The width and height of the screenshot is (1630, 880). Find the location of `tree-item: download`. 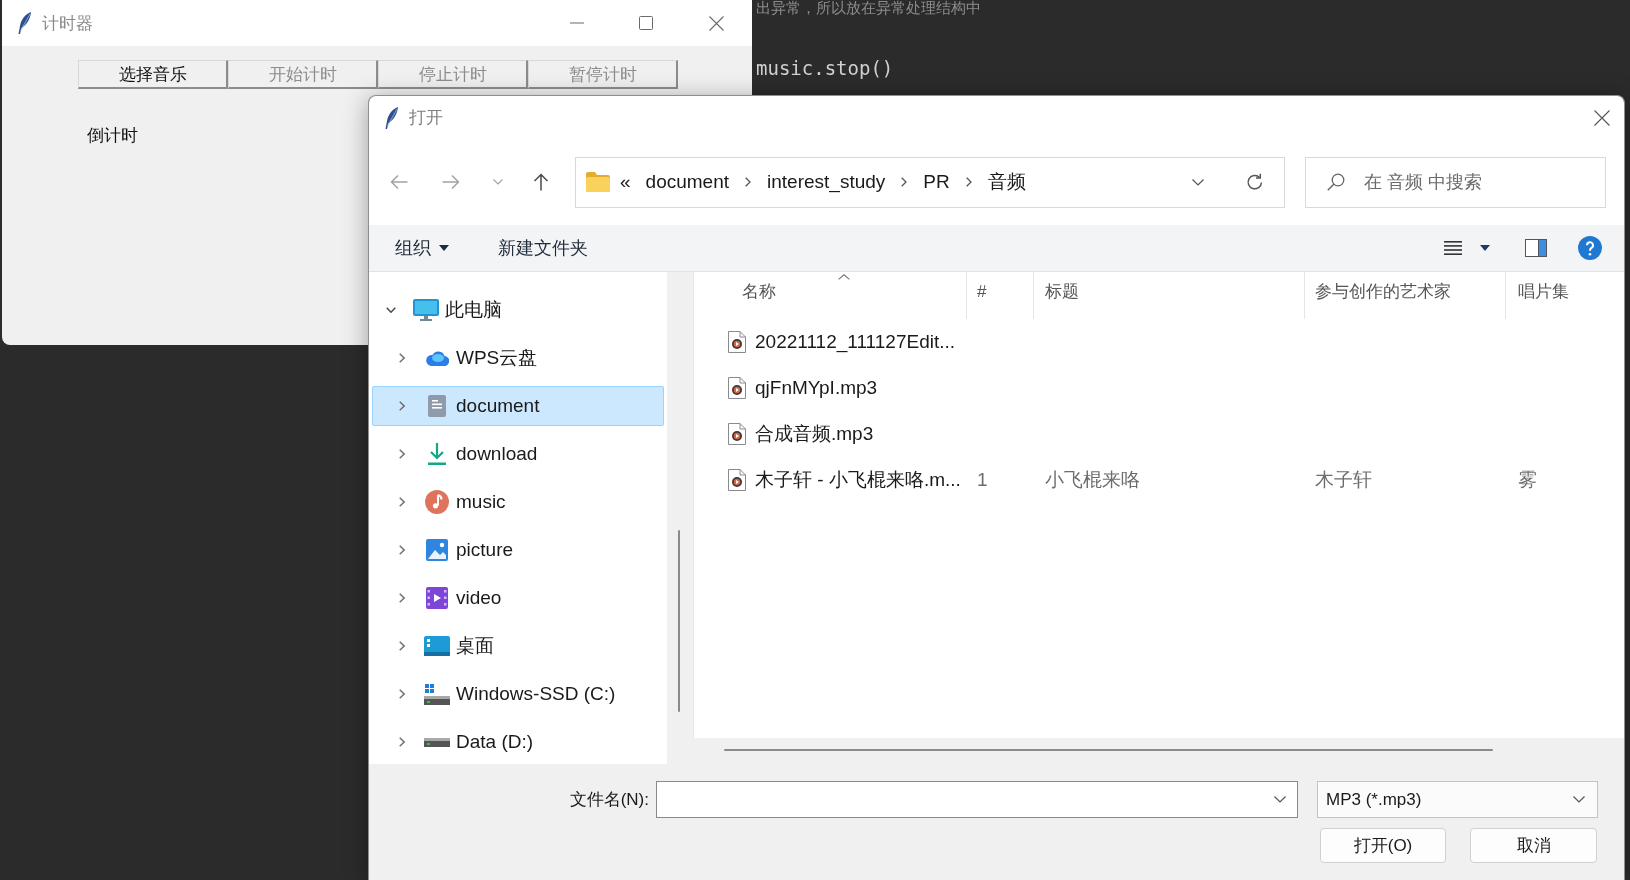

tree-item: download is located at coordinates (518, 454).